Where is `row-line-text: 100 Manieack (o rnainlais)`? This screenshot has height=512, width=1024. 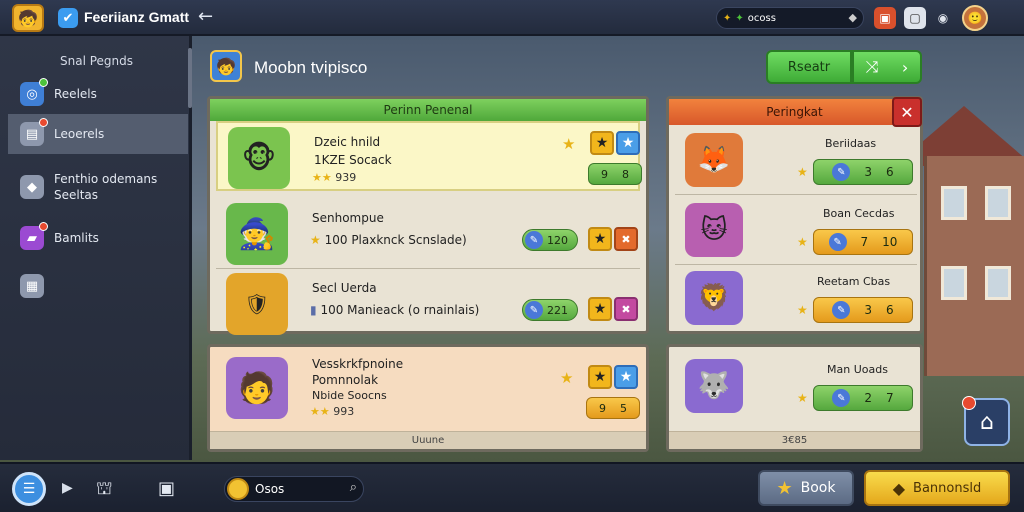
row-line-text: 100 Manieack (o rnainlais) is located at coordinates (400, 310).